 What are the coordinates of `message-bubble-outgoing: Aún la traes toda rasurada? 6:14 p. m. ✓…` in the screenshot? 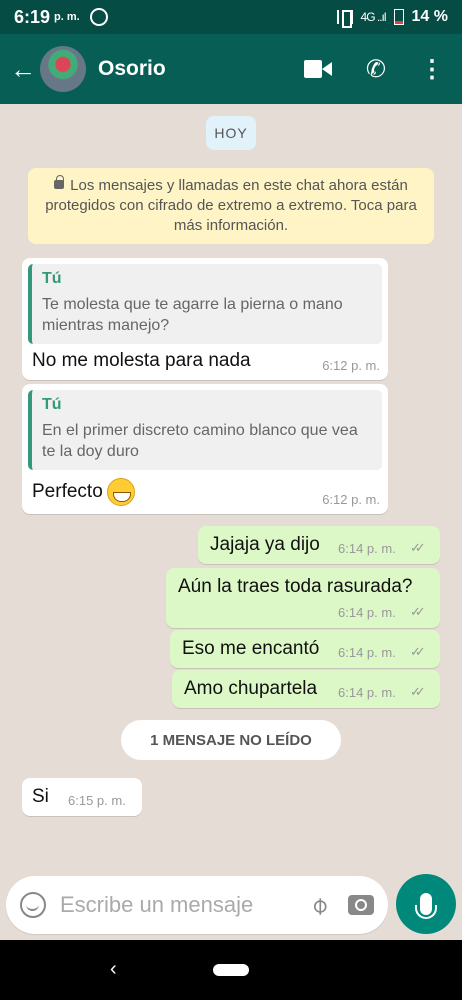 It's located at (303, 598).